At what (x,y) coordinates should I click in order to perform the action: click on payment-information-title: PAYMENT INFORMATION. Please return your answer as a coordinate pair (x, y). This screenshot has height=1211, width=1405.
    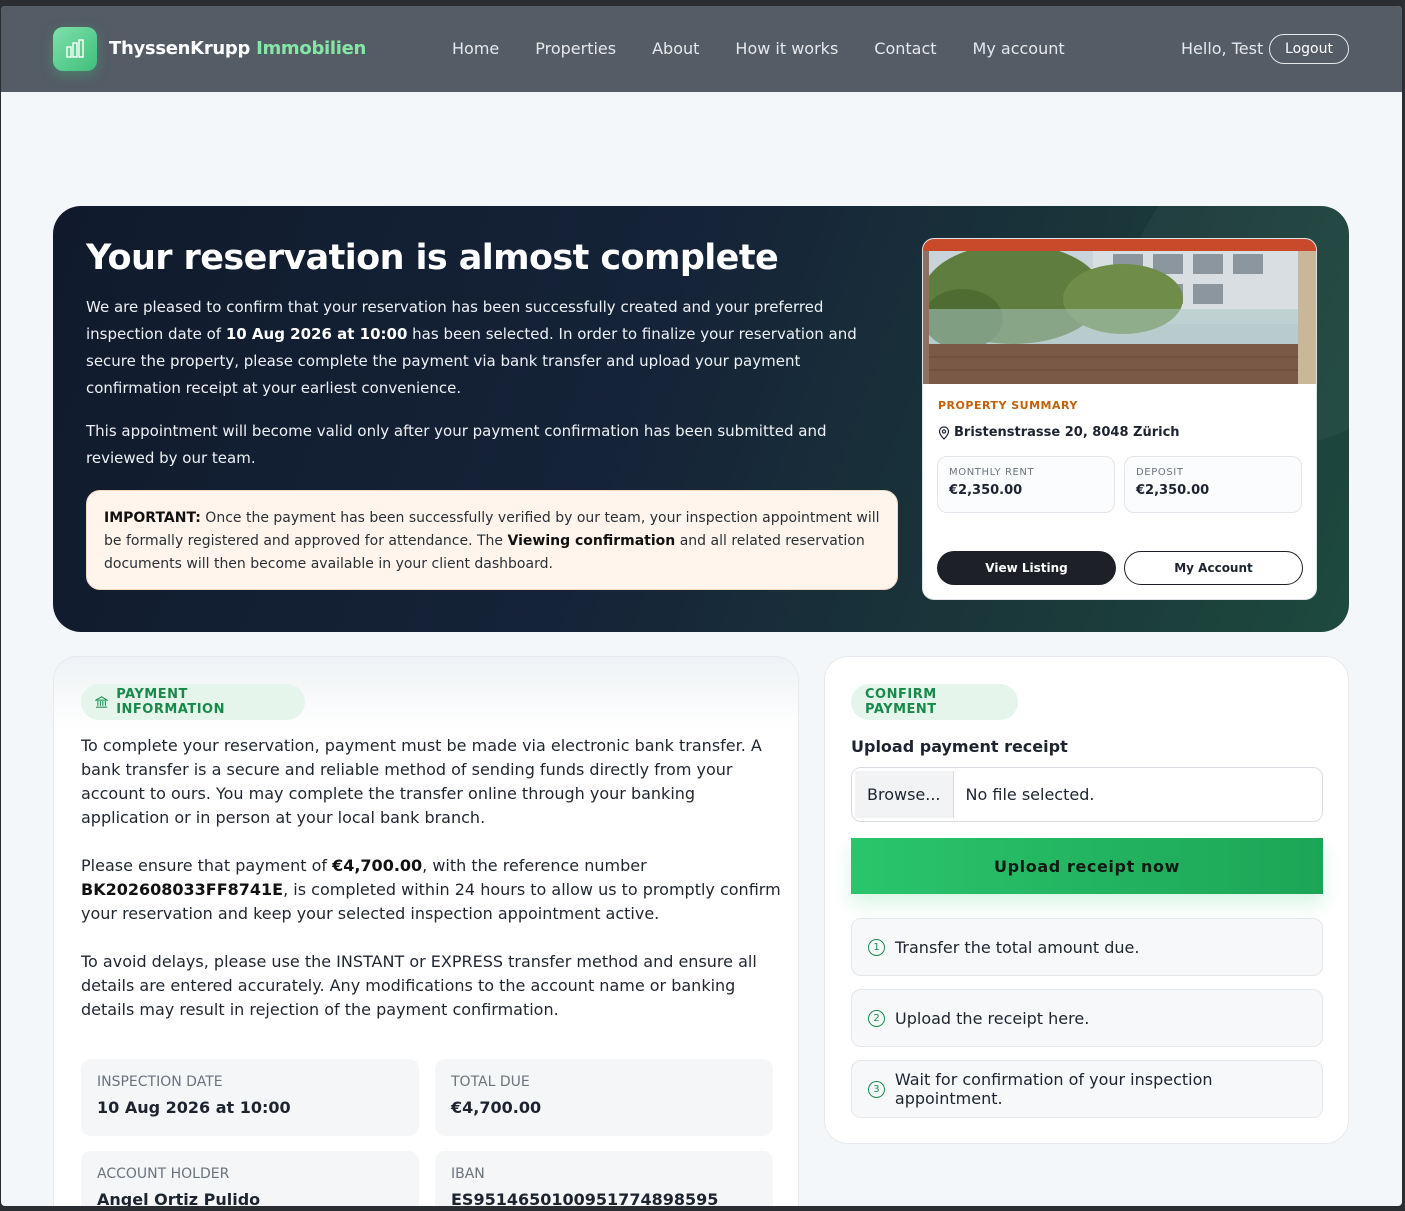
    Looking at the image, I should click on (170, 702).